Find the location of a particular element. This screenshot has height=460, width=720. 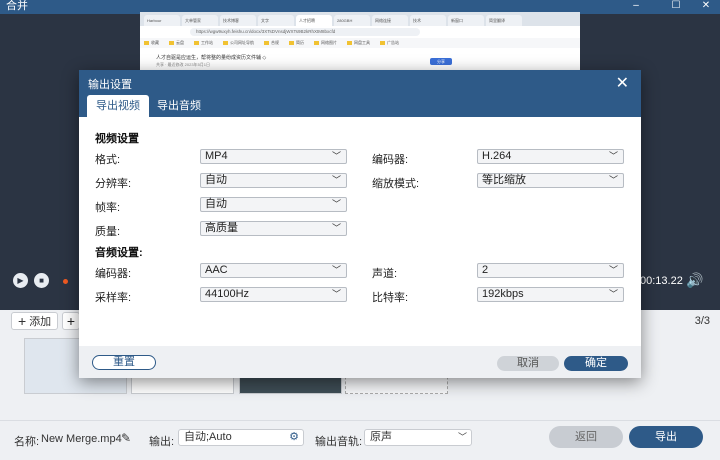

close-window-button: ✕ is located at coordinates (706, 6).